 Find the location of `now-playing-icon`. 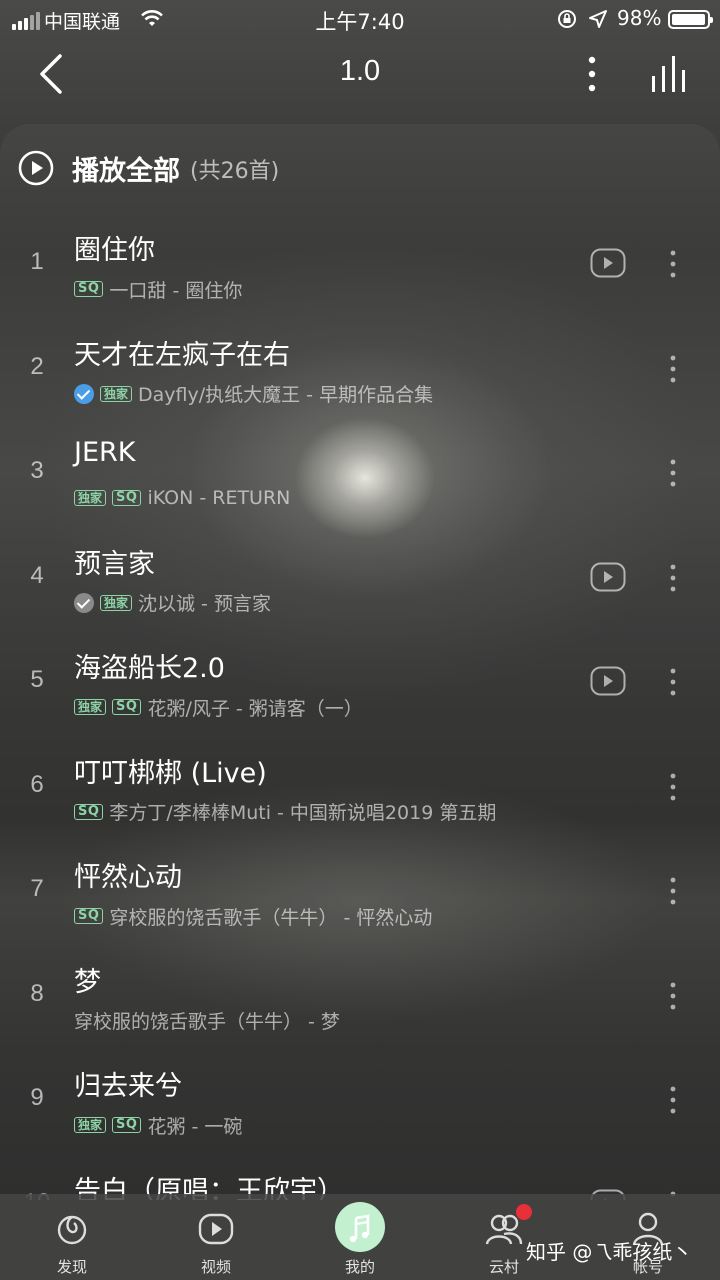

now-playing-icon is located at coordinates (670, 74).